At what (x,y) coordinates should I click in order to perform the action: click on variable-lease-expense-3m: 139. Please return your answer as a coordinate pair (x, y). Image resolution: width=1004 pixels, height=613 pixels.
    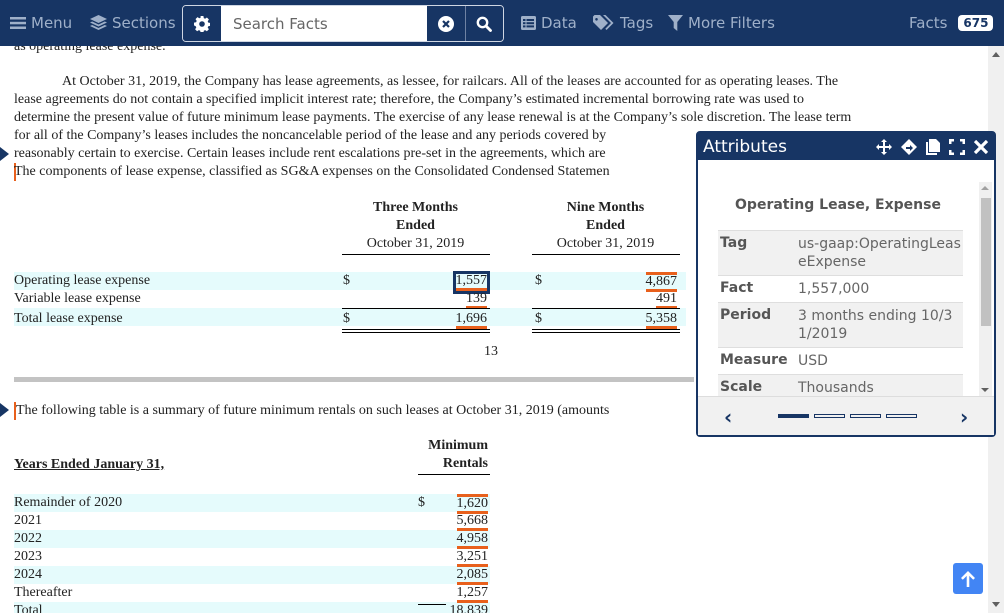
    Looking at the image, I should click on (476, 300).